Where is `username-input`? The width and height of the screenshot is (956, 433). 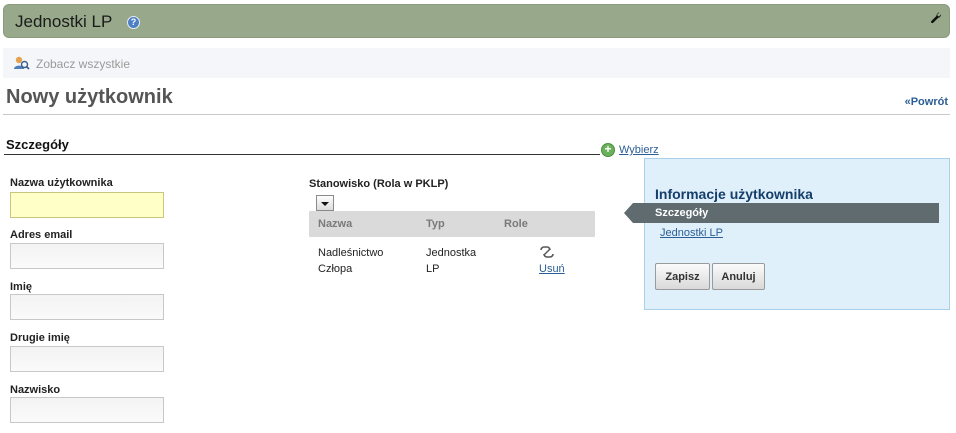 username-input is located at coordinates (87, 205).